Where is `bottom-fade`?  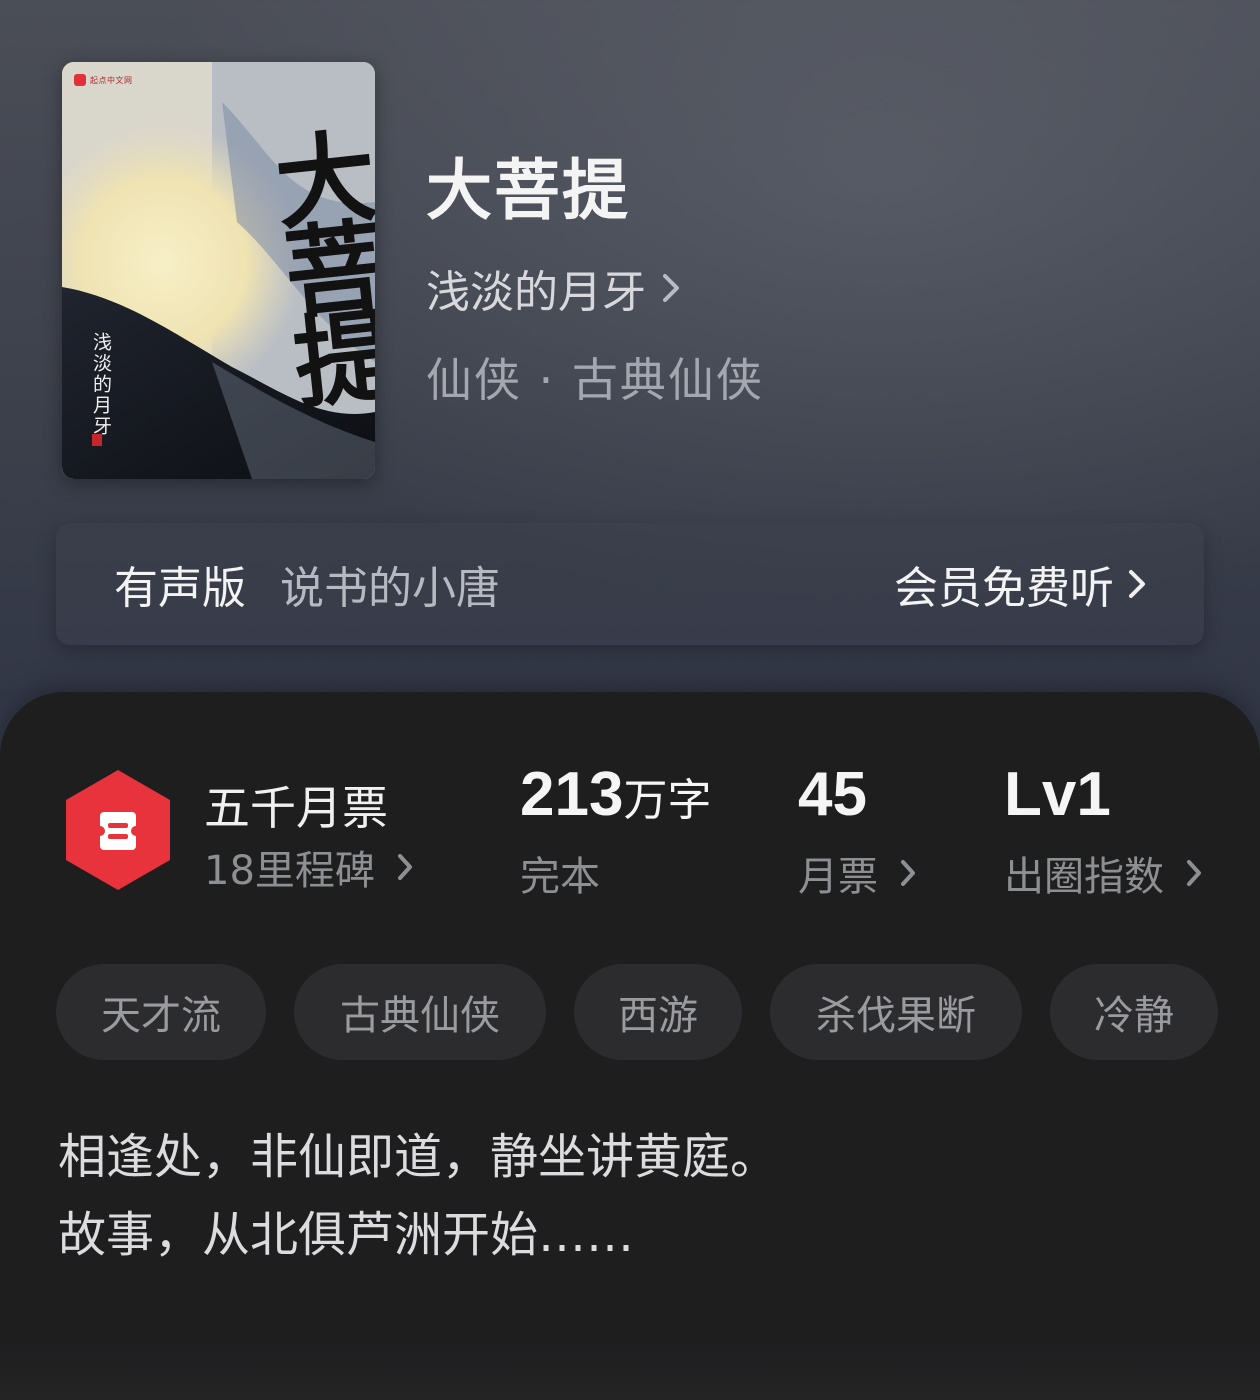 bottom-fade is located at coordinates (630, 1370).